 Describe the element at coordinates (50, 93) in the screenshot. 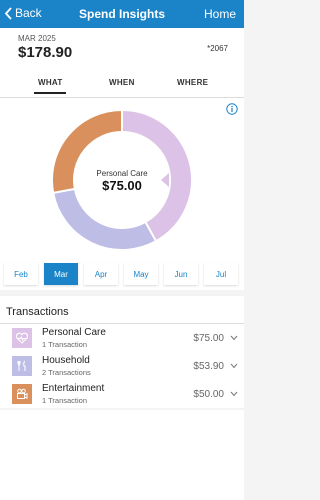

I see `active-tab-indicator` at that location.